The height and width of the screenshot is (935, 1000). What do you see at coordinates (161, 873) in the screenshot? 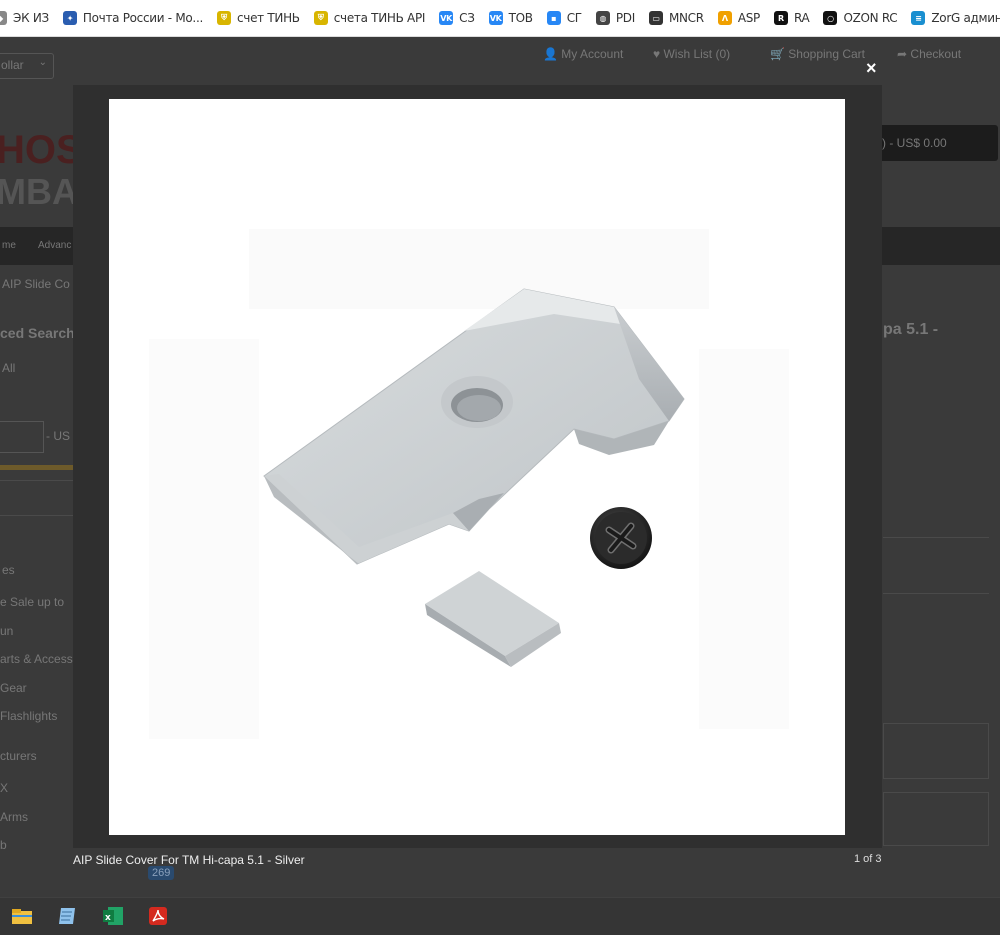
I see `count-badge: 269` at bounding box center [161, 873].